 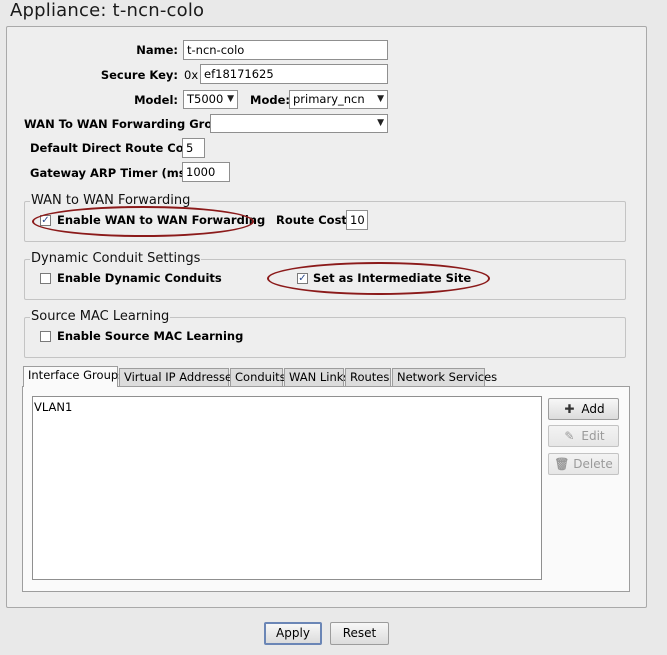 I want to click on mode-value: primary_ncn, so click(x=329, y=99).